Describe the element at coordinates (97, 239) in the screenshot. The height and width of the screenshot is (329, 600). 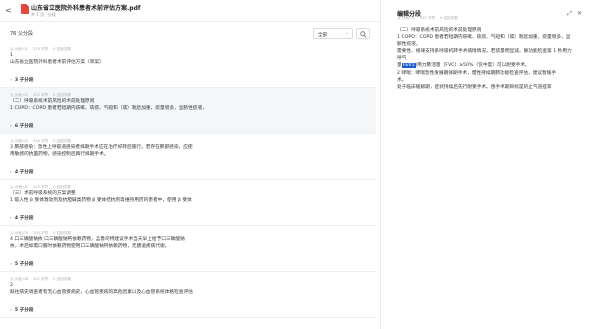
I see `segment-text-line: 4 口三磷酸钠依 口三磷酸钠钙依赖药物，孟鲁司特建议手术当天早上给予口三磷酸钠` at that location.